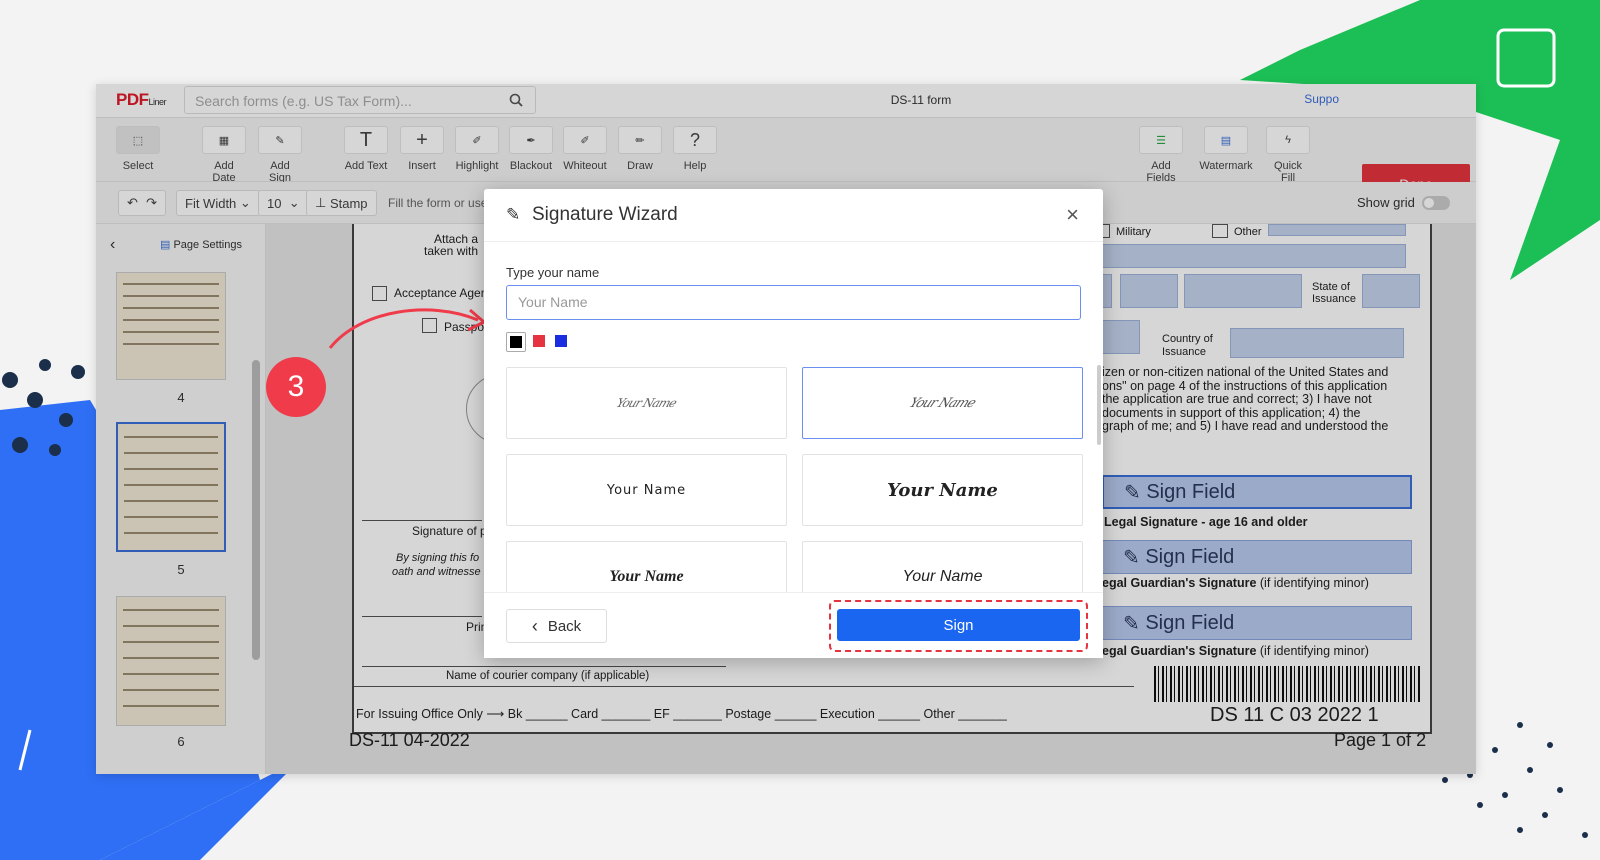 The width and height of the screenshot is (1600, 860). I want to click on arrow-icon, so click(407, 328).